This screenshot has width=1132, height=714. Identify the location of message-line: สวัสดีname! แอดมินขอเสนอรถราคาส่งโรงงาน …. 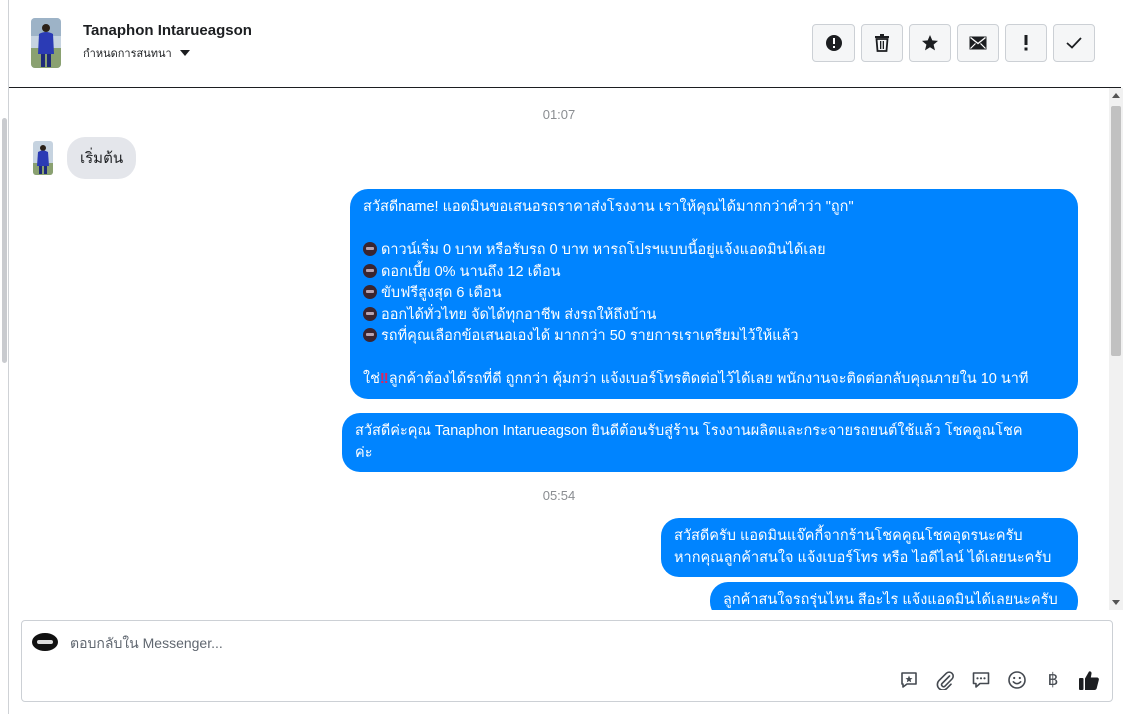
(608, 207).